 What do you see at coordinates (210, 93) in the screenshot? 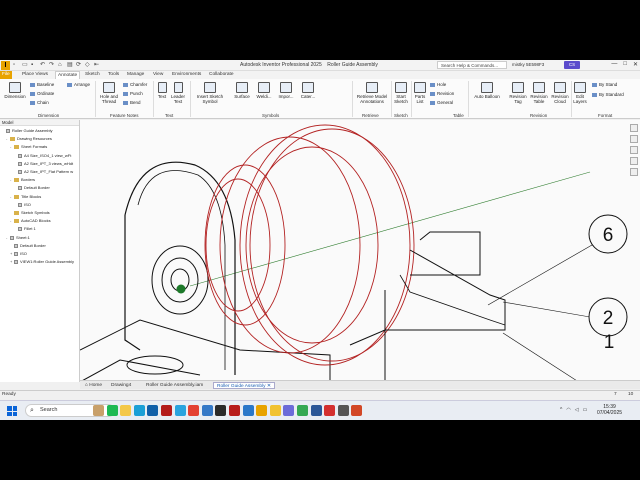
I see `insert-sketch-symbol-button: Insert Sketch Symbol` at bounding box center [210, 93].